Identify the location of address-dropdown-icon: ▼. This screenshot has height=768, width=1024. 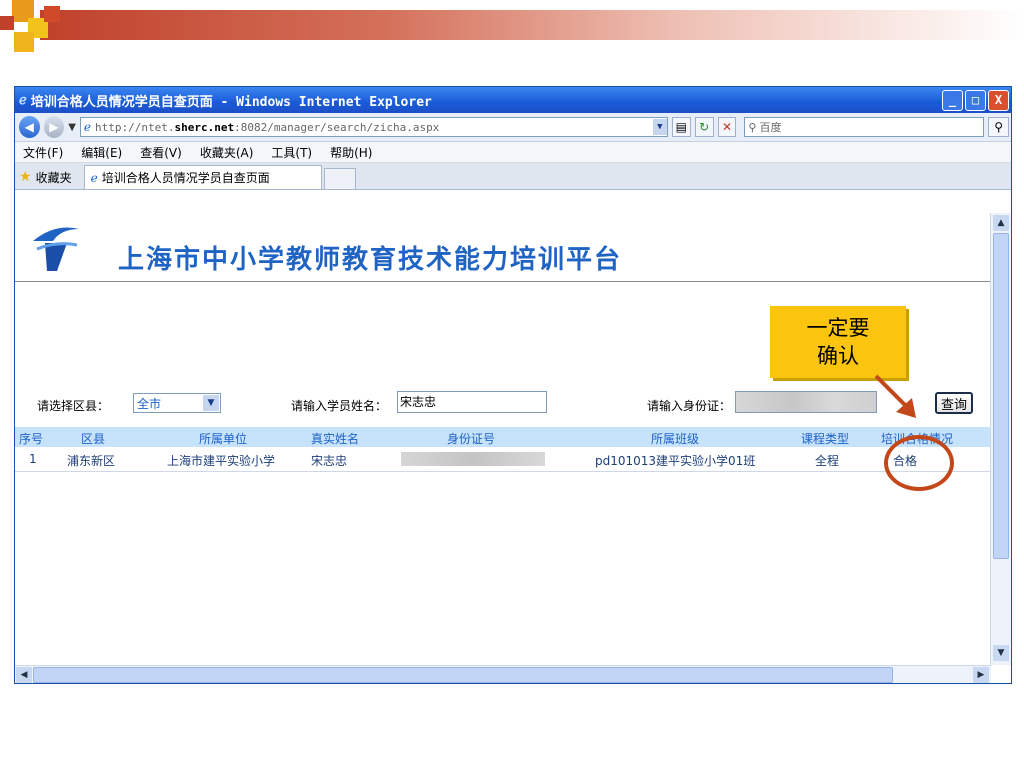
(659, 127).